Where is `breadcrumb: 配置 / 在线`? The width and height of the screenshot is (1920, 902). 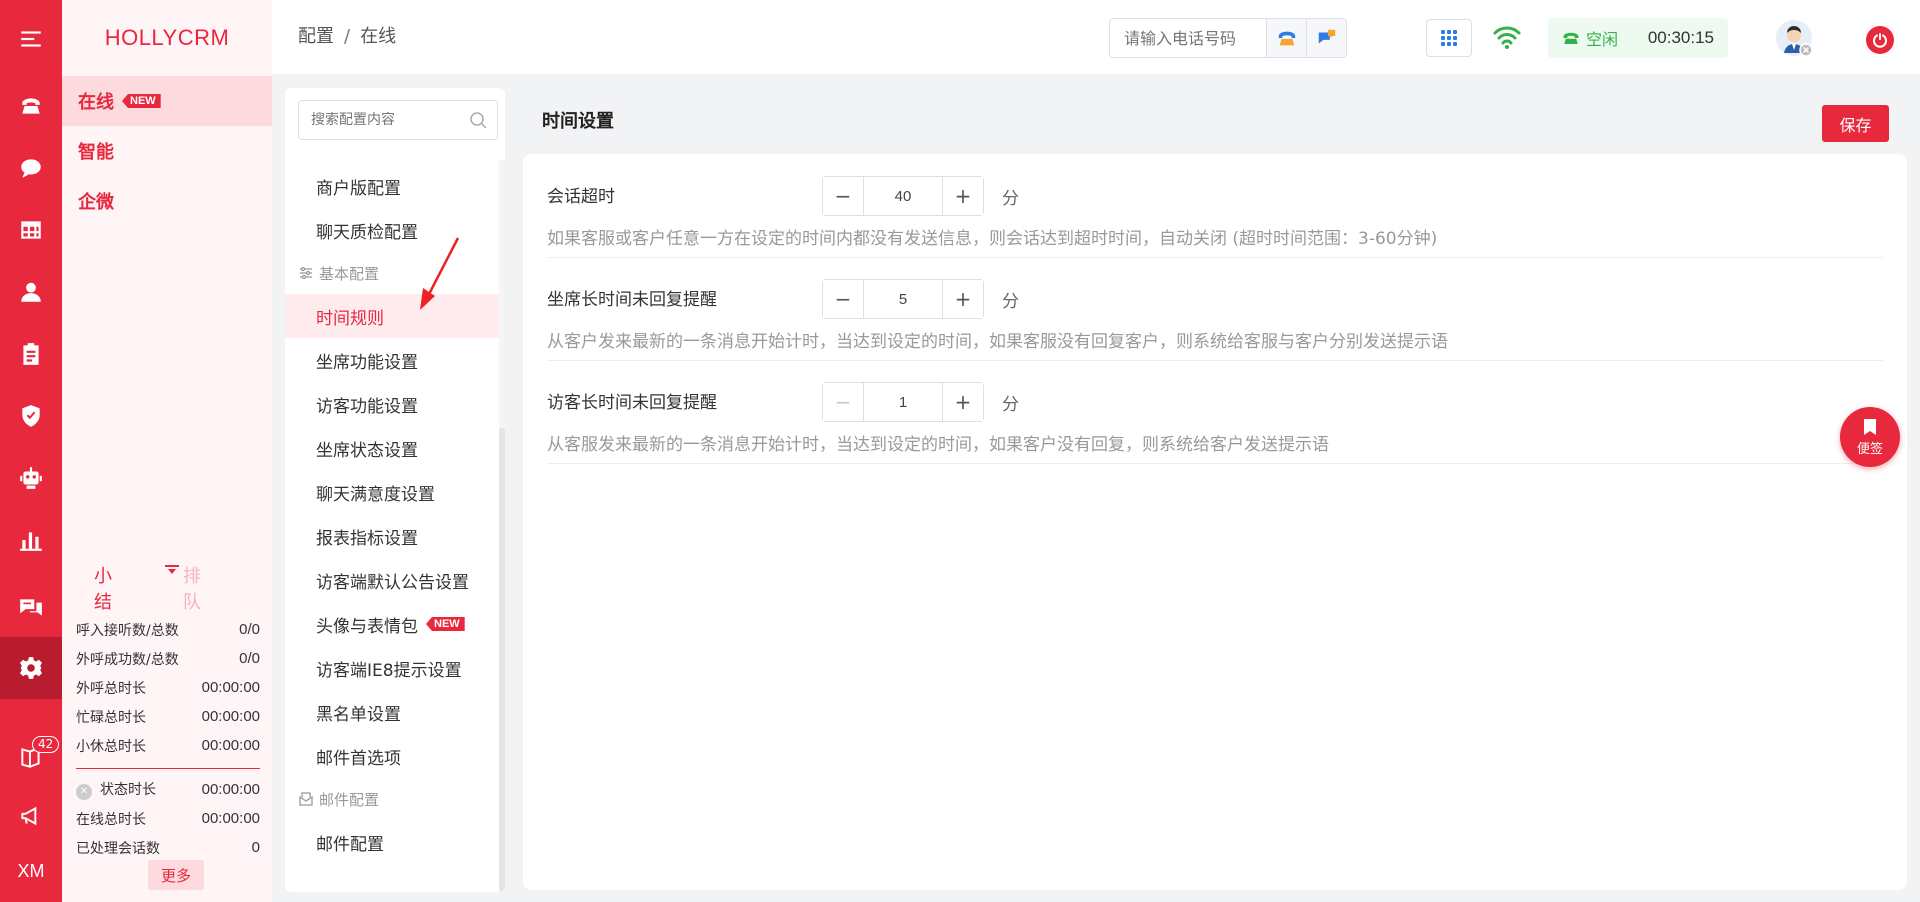 breadcrumb: 配置 / 在线 is located at coordinates (347, 36).